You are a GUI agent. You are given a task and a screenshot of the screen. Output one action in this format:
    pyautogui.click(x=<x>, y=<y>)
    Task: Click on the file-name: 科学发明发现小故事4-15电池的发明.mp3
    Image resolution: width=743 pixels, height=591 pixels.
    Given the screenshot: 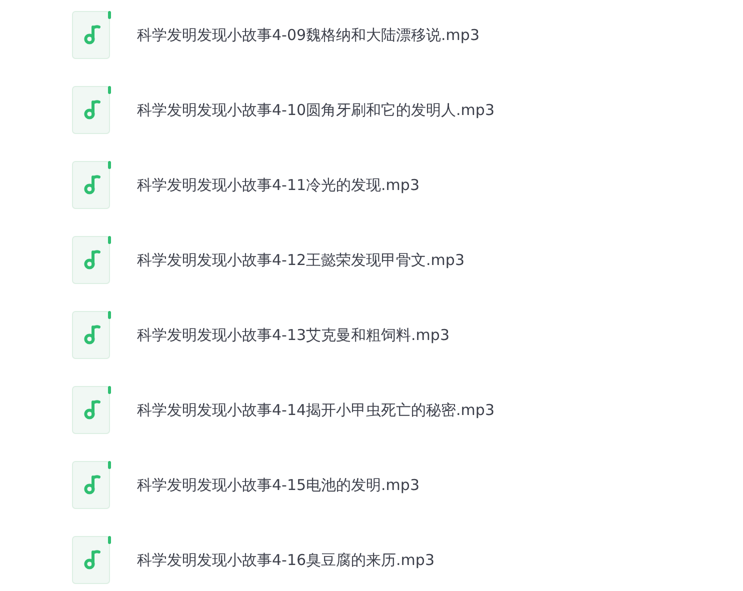 What is the action you would take?
    pyautogui.click(x=278, y=485)
    